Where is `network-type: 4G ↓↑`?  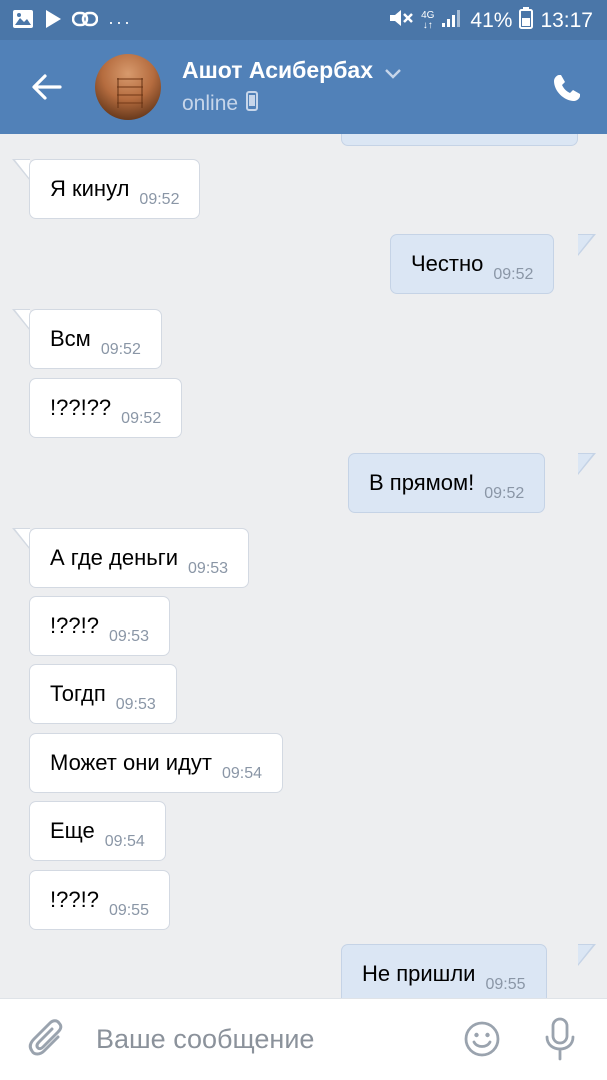
network-type: 4G ↓↑ is located at coordinates (427, 21).